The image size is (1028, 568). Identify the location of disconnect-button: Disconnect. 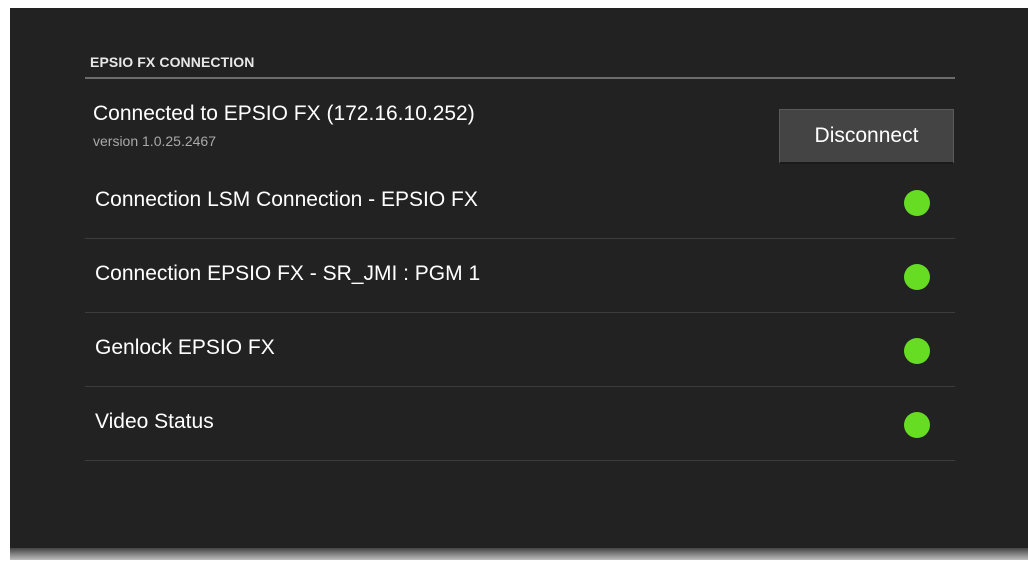
(866, 136).